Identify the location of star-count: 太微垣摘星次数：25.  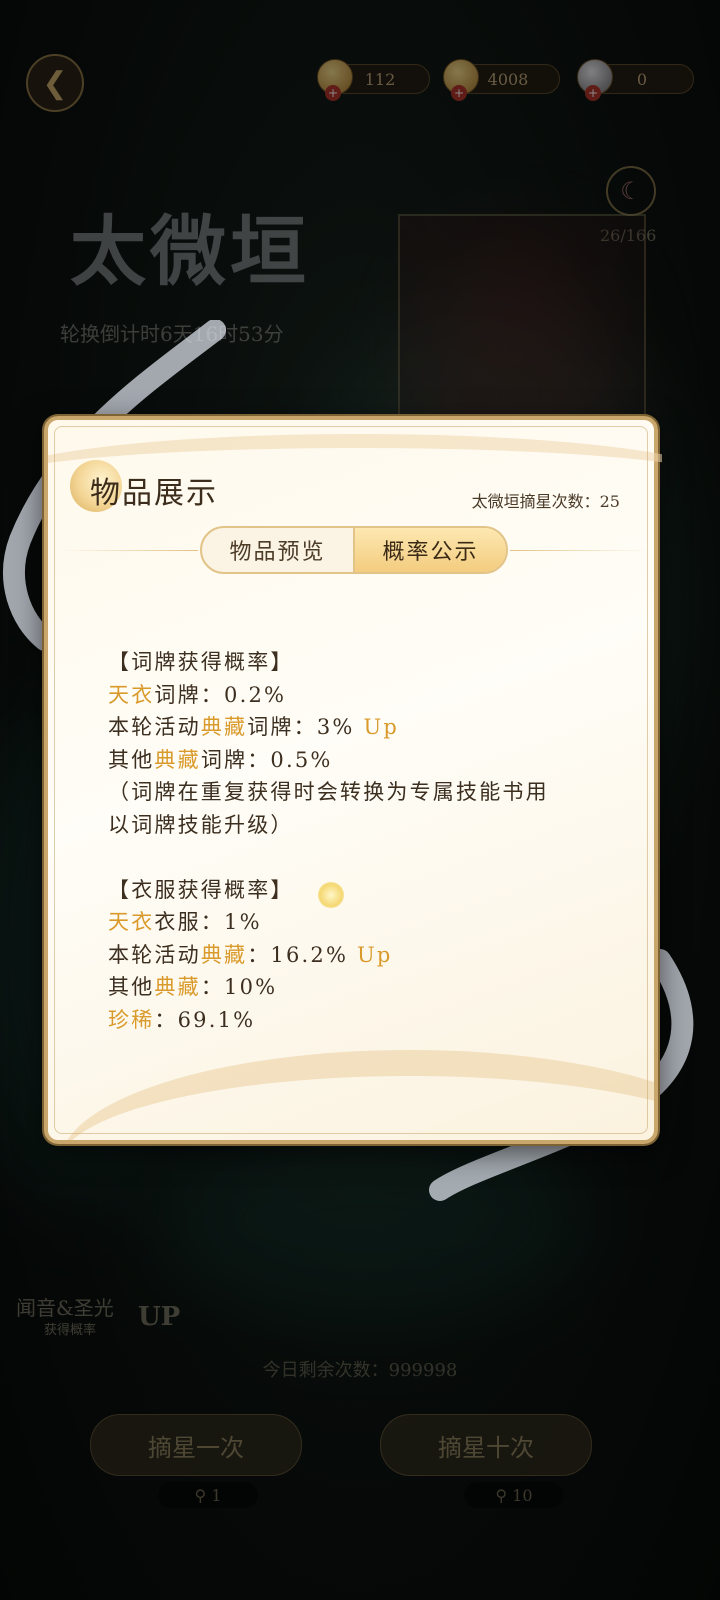
(545, 501).